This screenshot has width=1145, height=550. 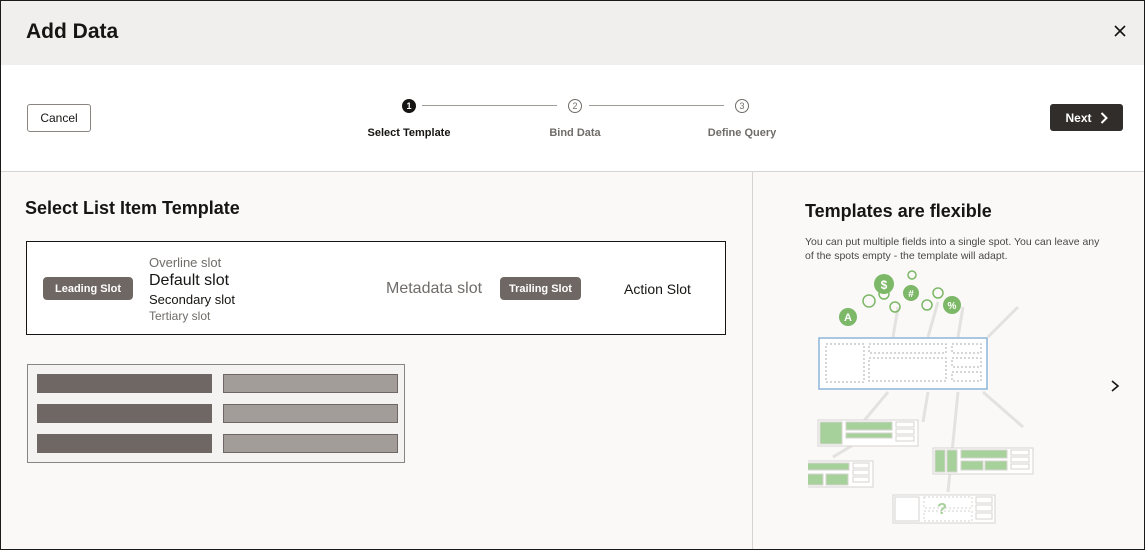 What do you see at coordinates (572, 33) in the screenshot?
I see `dialog-header: Add Data` at bounding box center [572, 33].